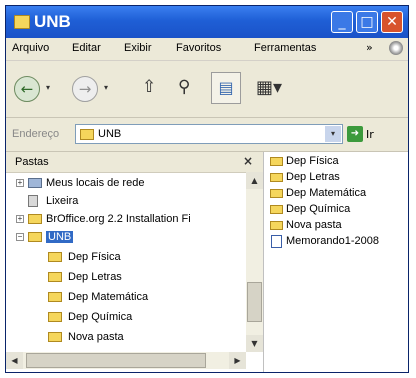 Image resolution: width=416 pixels, height=378 pixels. What do you see at coordinates (318, 209) in the screenshot?
I see `file-item-label: Dep Química` at bounding box center [318, 209].